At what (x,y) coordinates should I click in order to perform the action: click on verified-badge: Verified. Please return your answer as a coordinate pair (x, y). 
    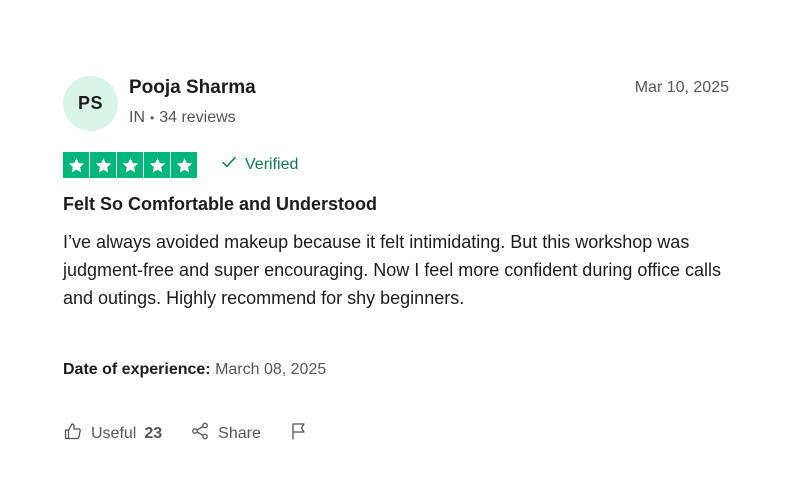
    Looking at the image, I should click on (259, 164).